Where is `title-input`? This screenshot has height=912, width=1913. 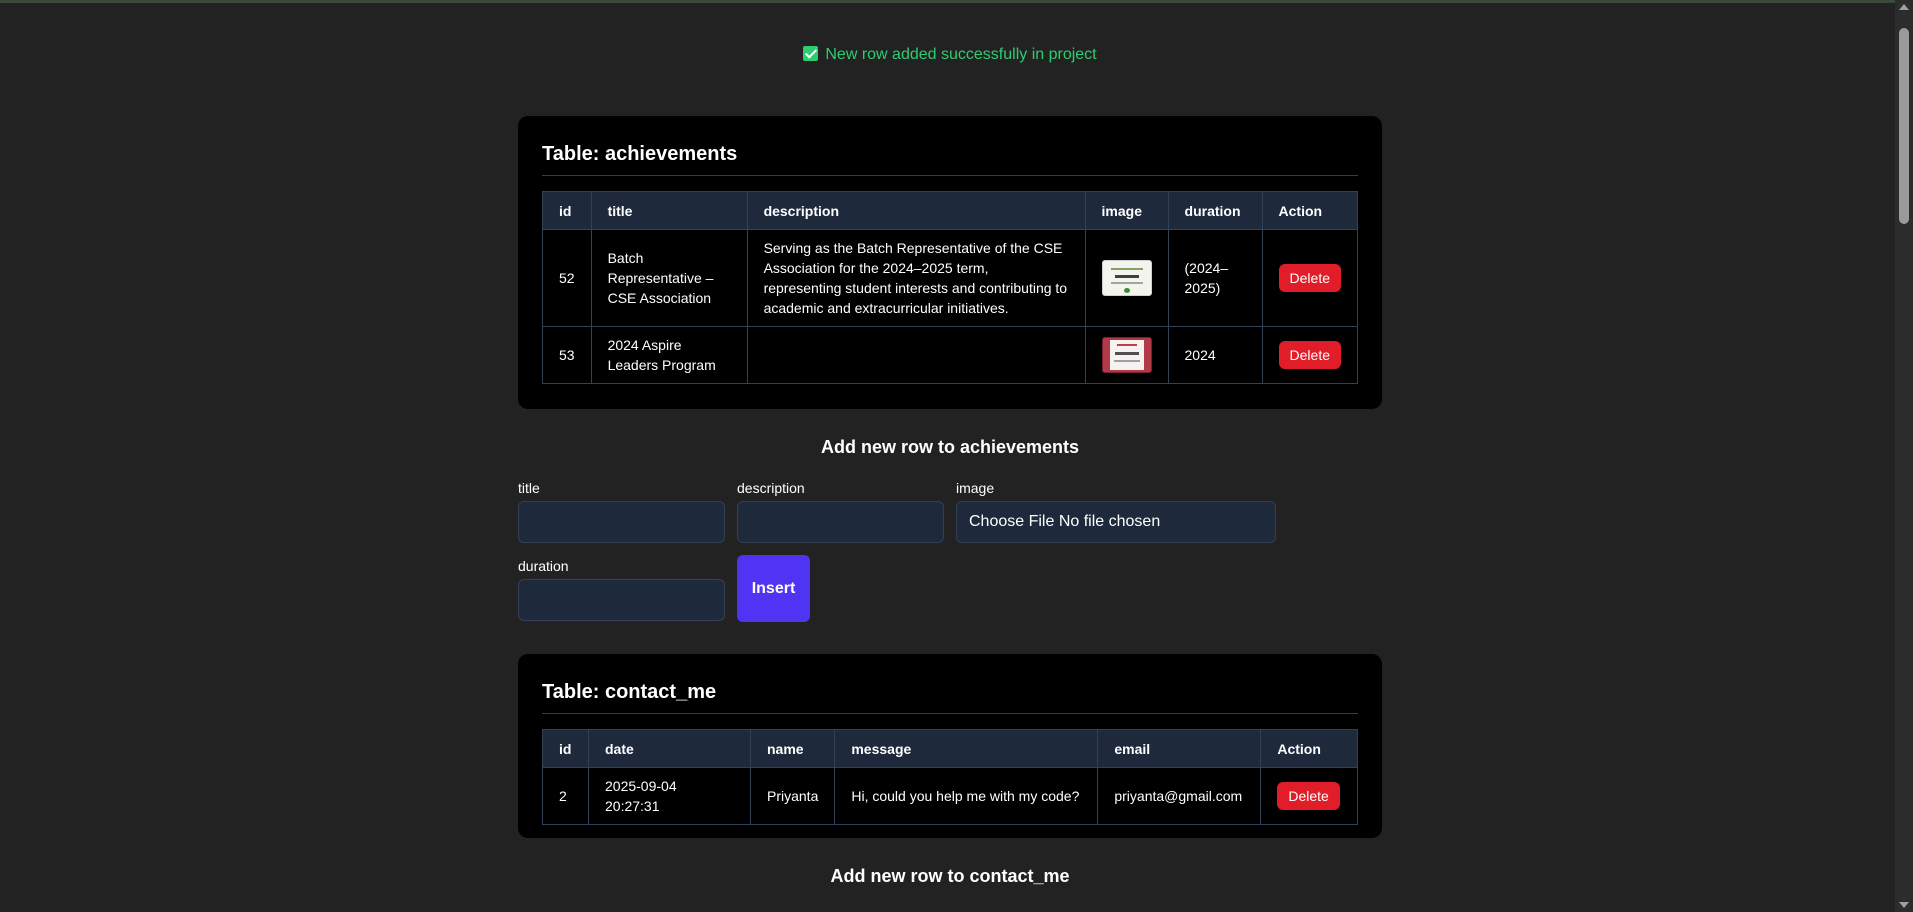 title-input is located at coordinates (621, 522).